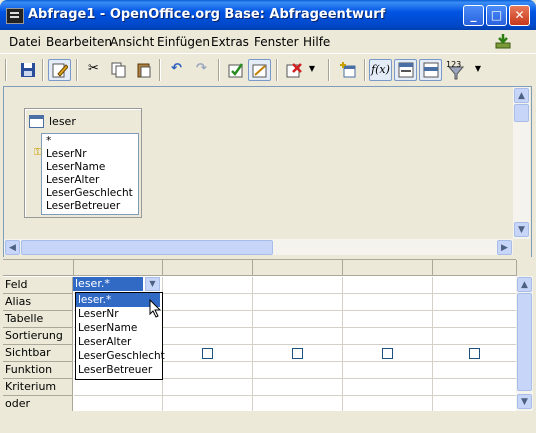  I want to click on field-combobox: leser.* ▼, so click(117, 284).